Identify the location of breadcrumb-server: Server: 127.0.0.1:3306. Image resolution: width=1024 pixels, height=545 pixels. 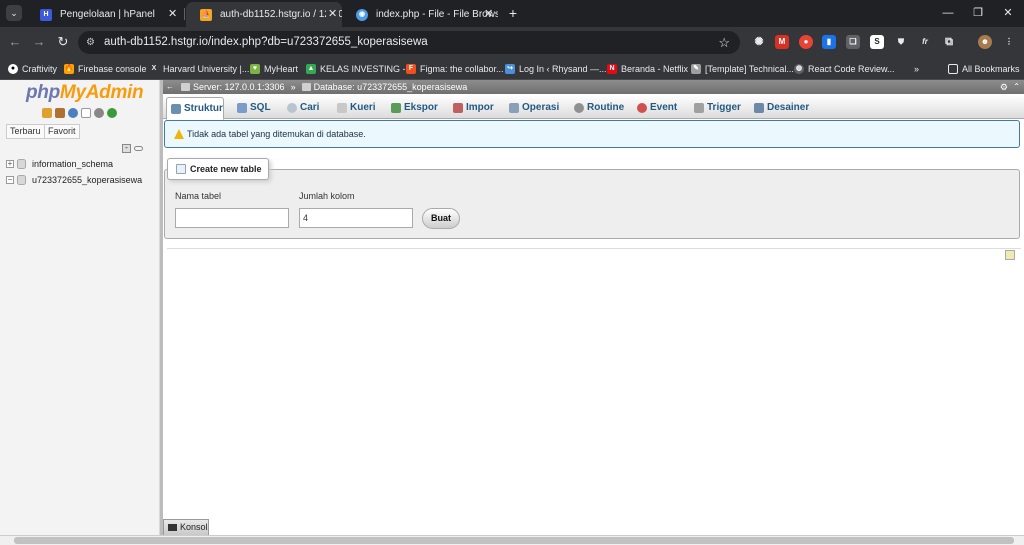
(239, 87).